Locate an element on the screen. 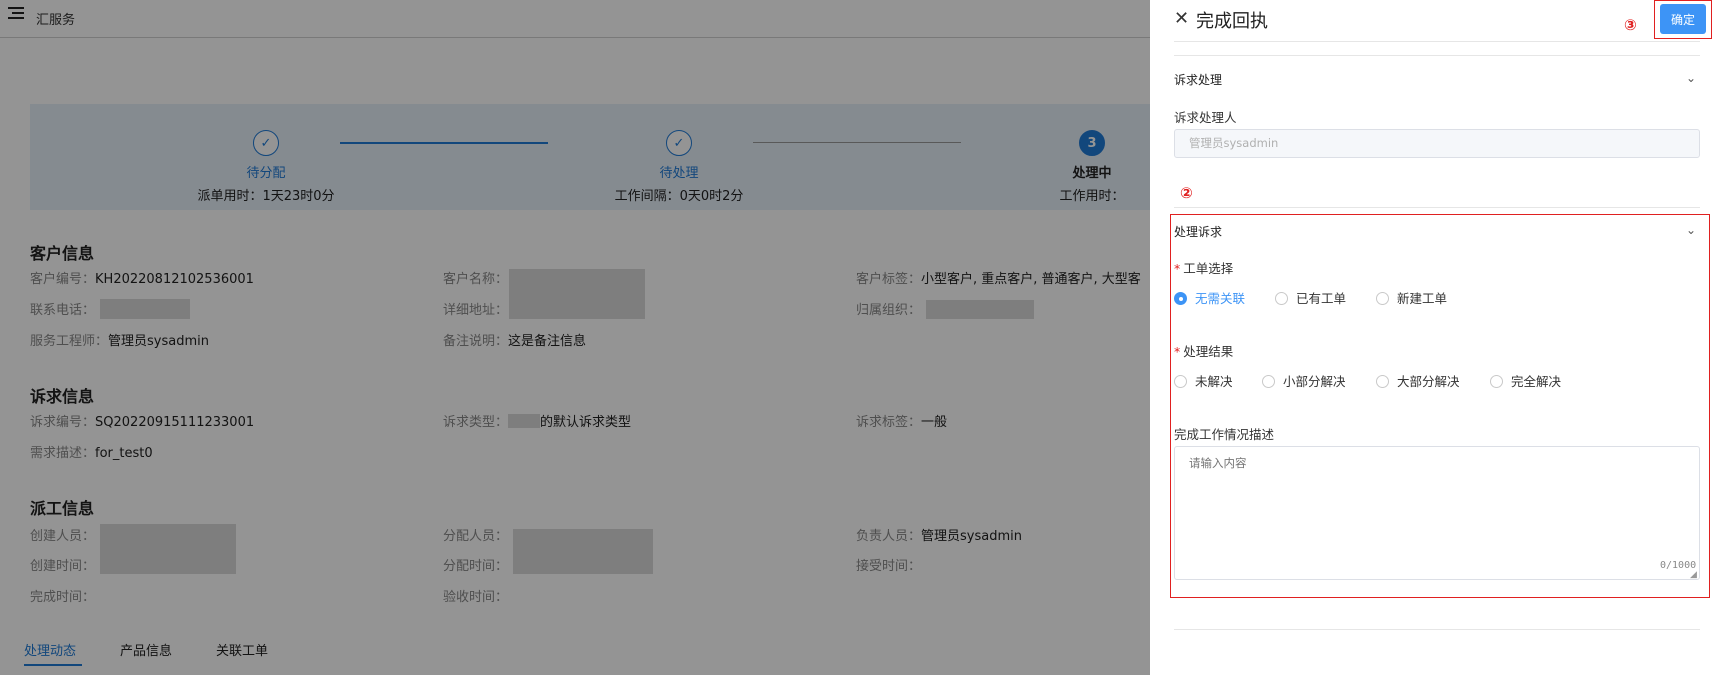 The width and height of the screenshot is (1712, 675). handler-label: 诉求处理人 is located at coordinates (1205, 117).